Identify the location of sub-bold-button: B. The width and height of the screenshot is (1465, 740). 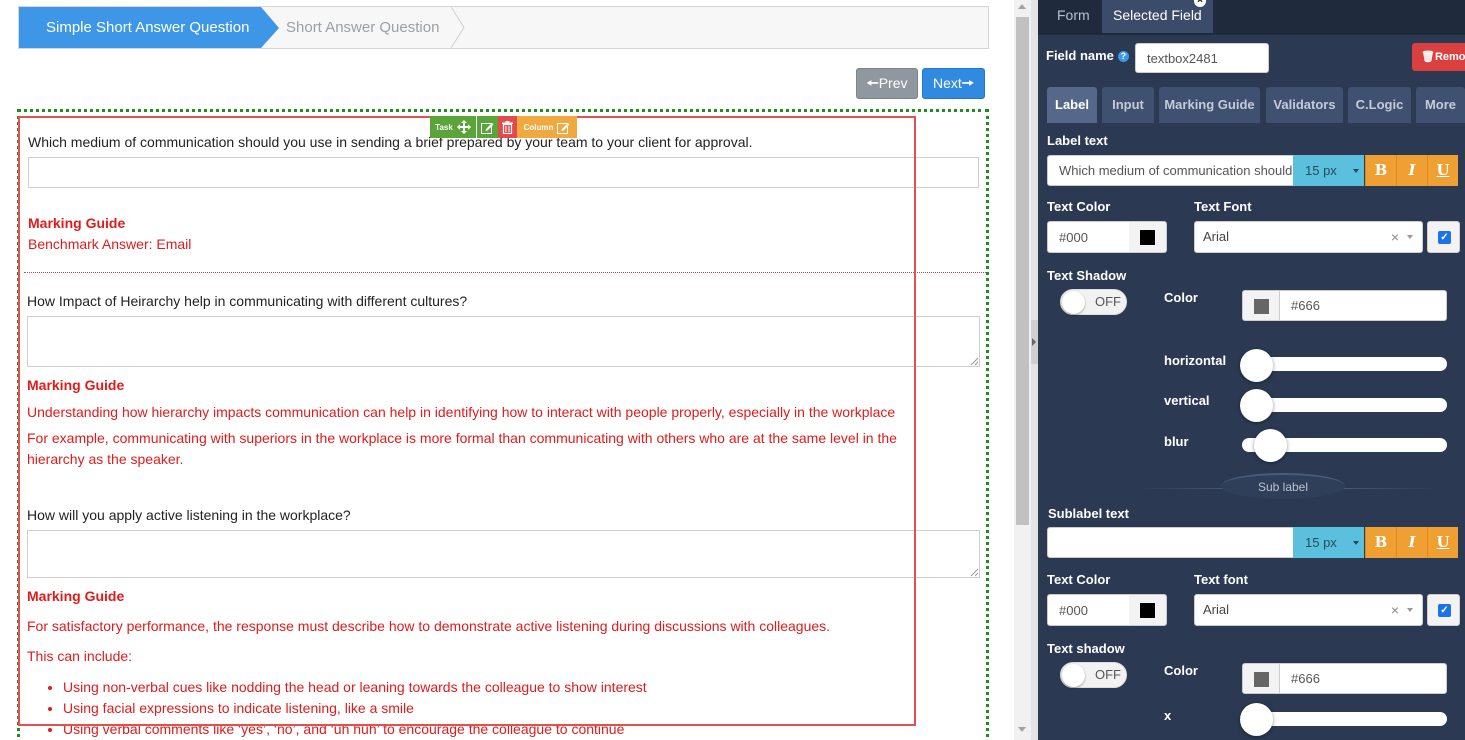
(1380, 542).